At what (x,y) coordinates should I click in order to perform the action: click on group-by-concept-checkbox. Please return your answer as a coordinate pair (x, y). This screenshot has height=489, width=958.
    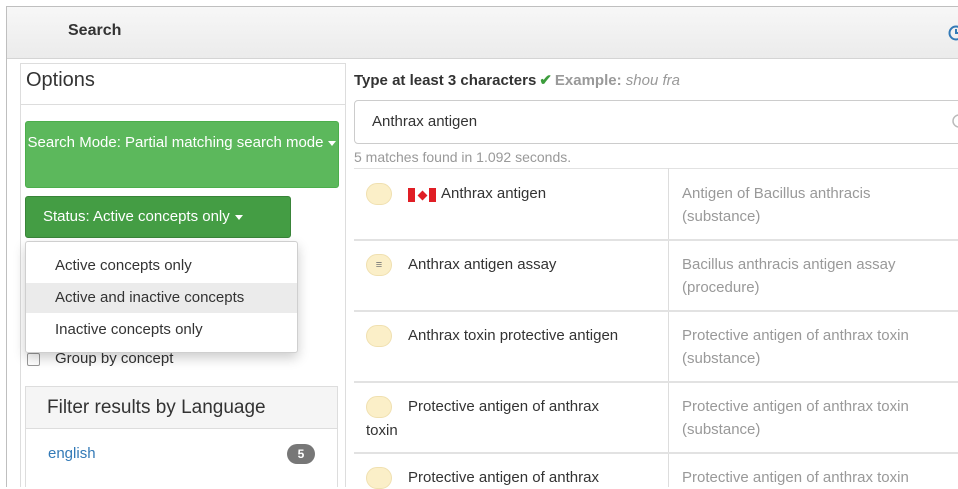
    Looking at the image, I should click on (33, 359).